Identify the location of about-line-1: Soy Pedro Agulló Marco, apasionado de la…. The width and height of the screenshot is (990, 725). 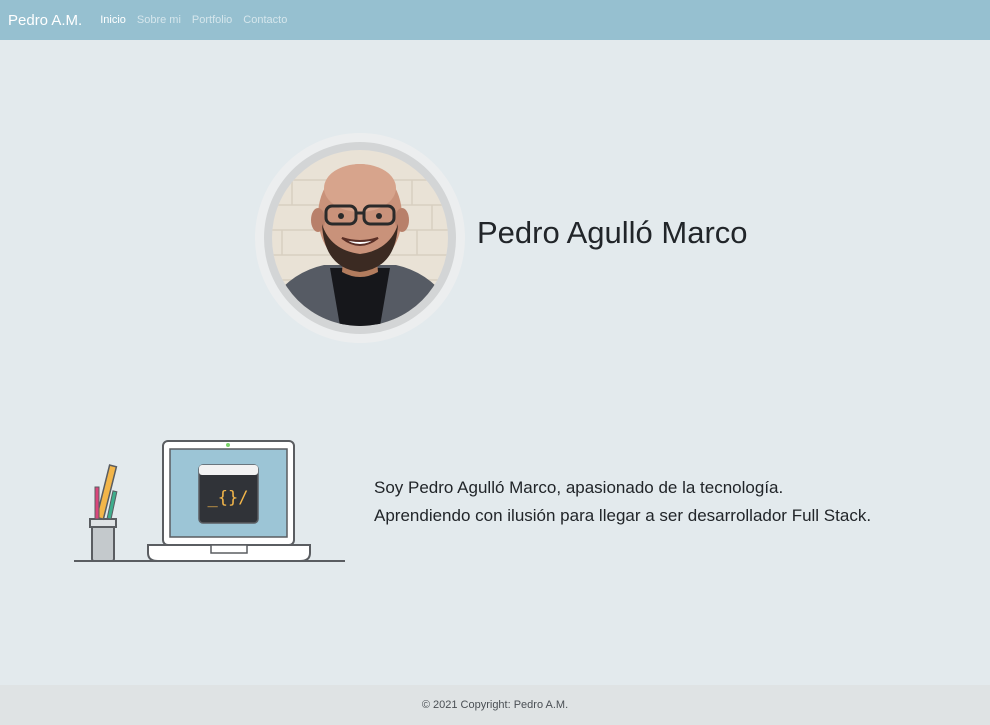
(579, 487).